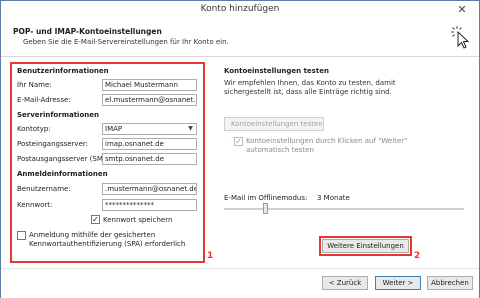 The image size is (480, 298). Describe the element at coordinates (210, 256) in the screenshot. I see `annotation-number-1: 1` at that location.